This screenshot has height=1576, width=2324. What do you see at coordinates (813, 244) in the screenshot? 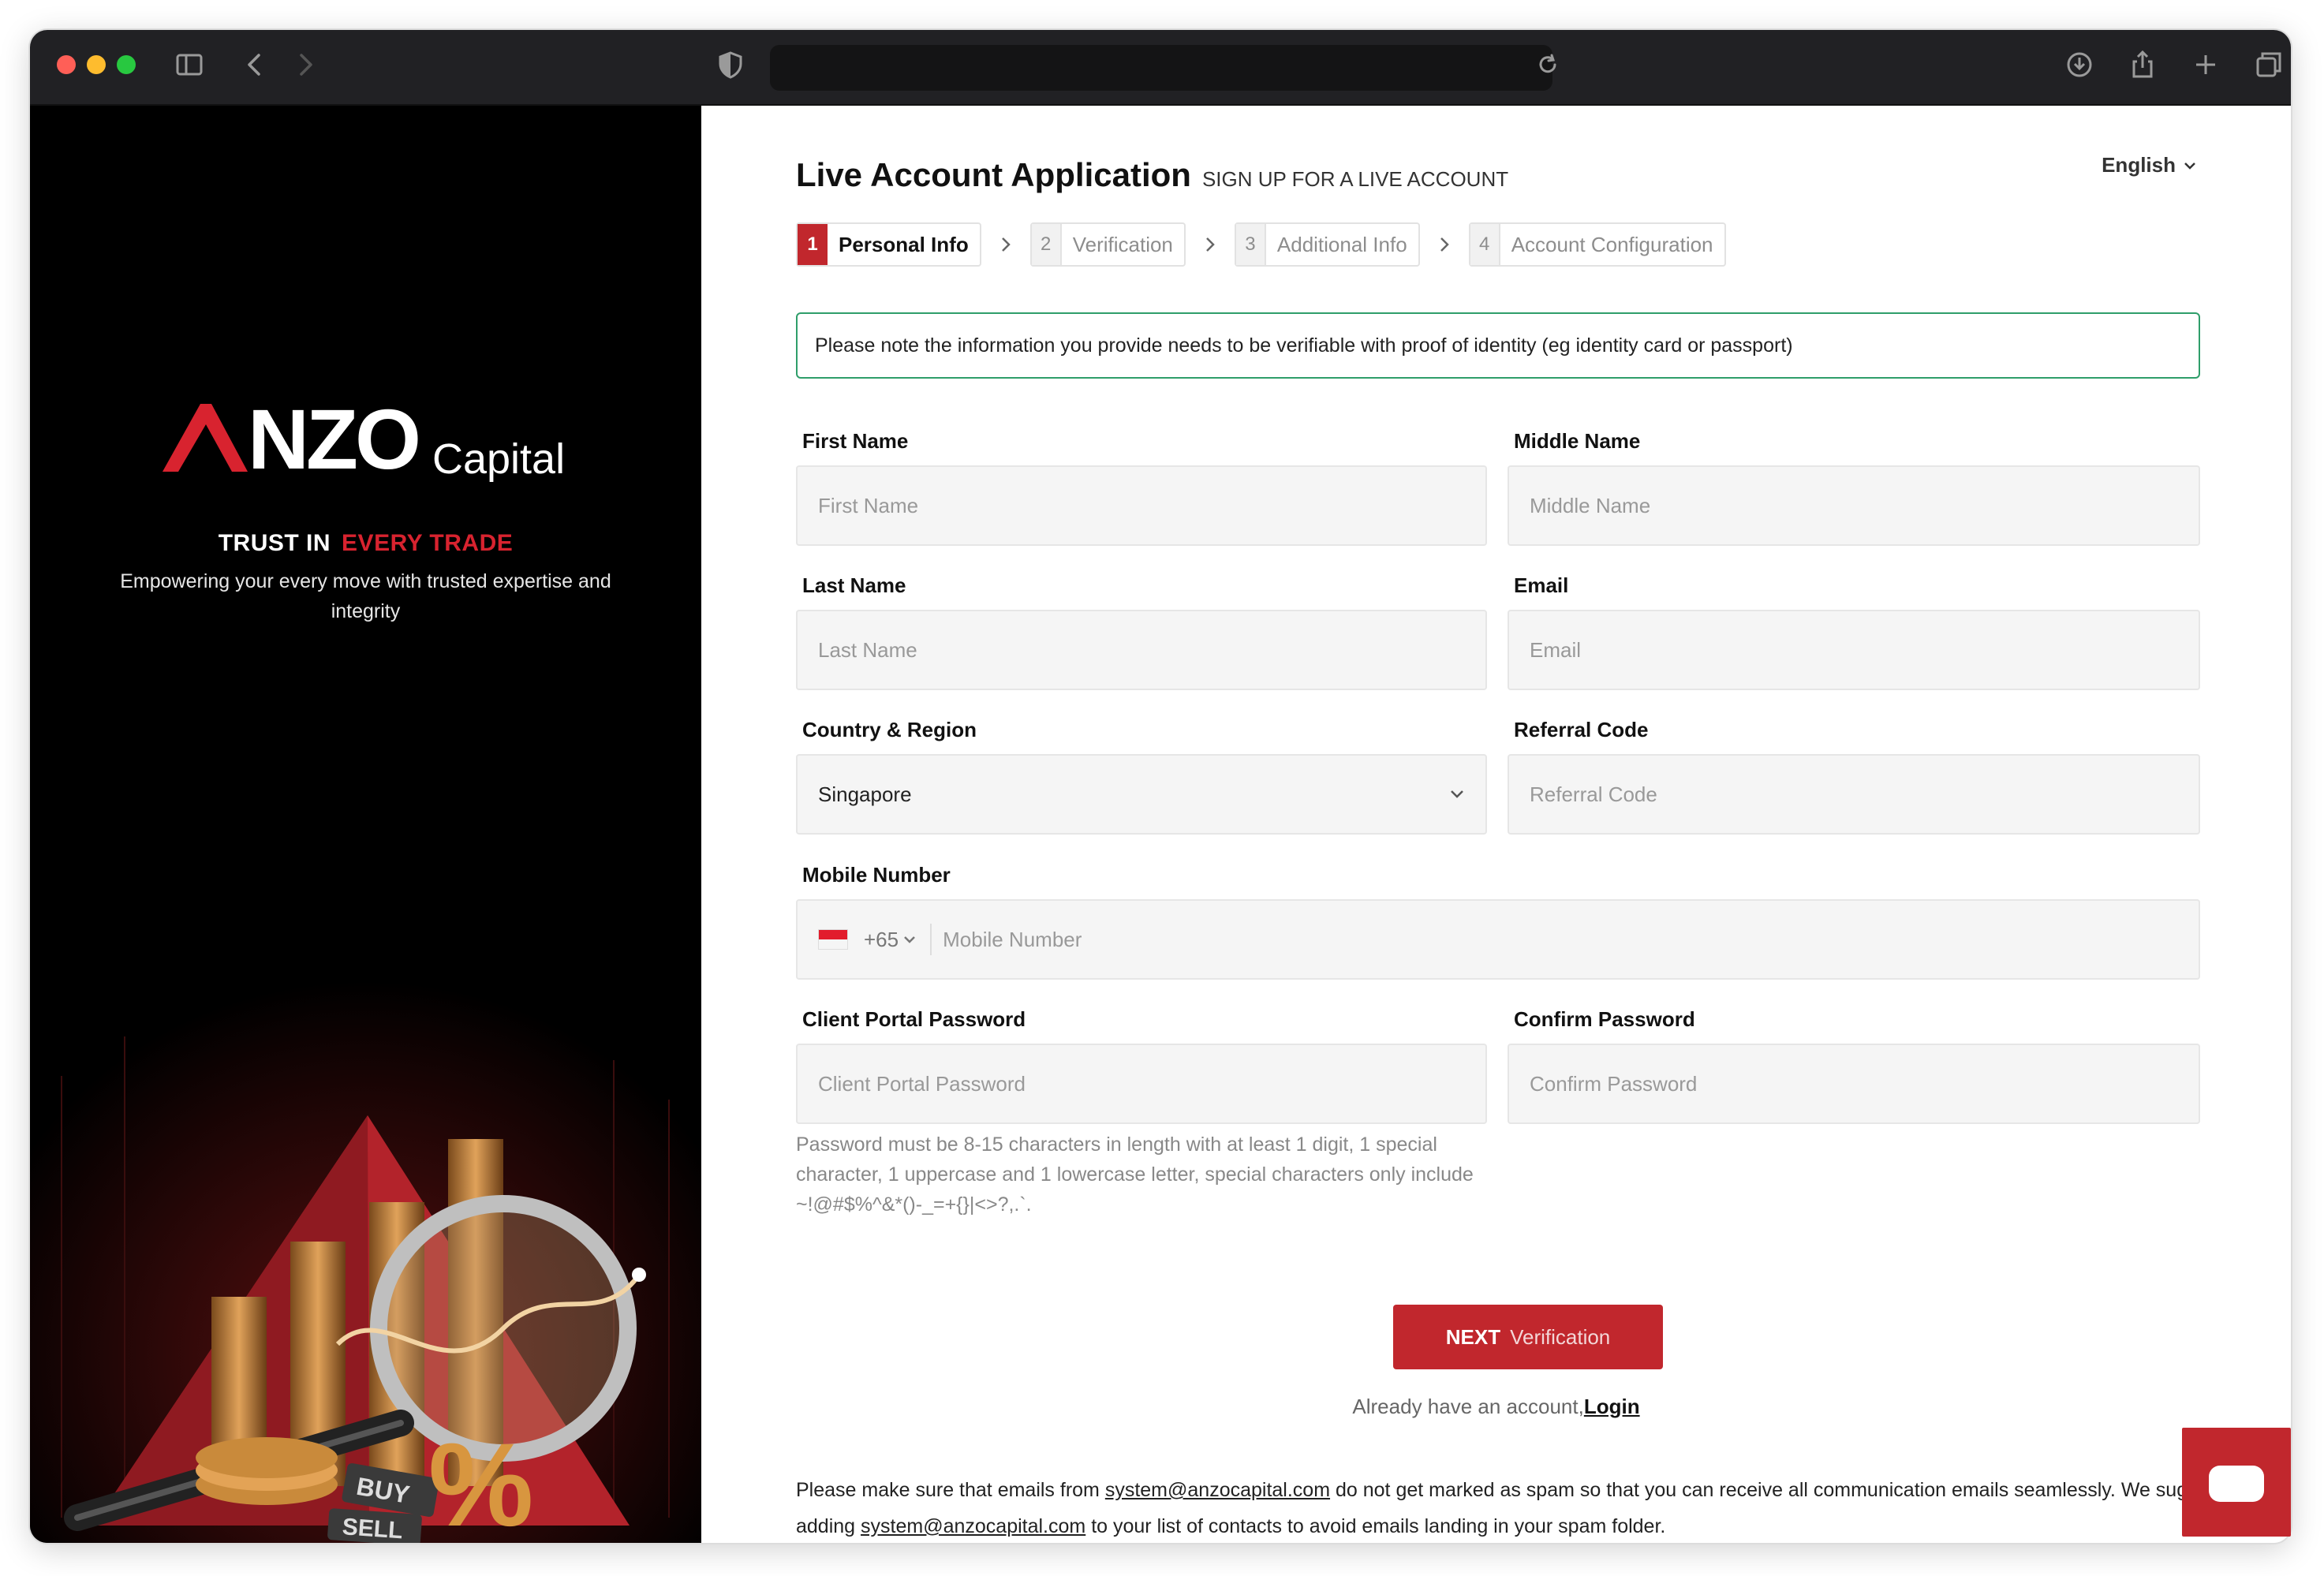
I see `step-number: 1` at bounding box center [813, 244].